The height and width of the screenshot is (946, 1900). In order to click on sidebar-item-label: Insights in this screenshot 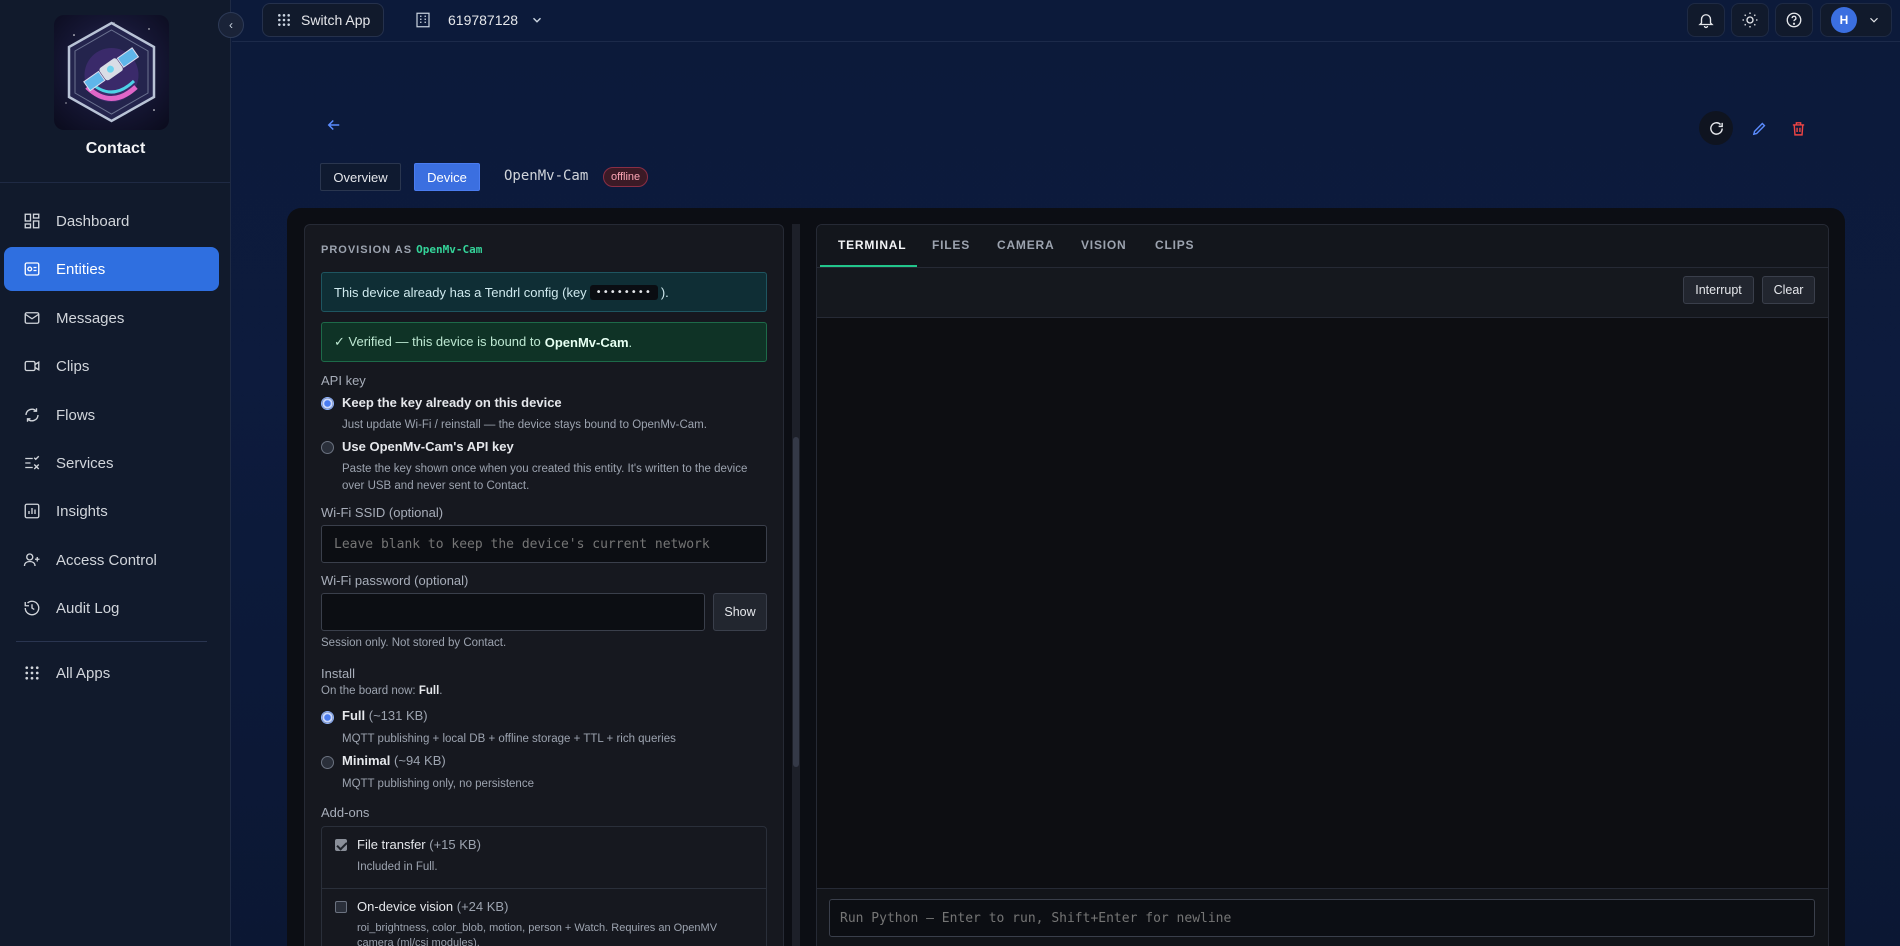, I will do `click(82, 511)`.